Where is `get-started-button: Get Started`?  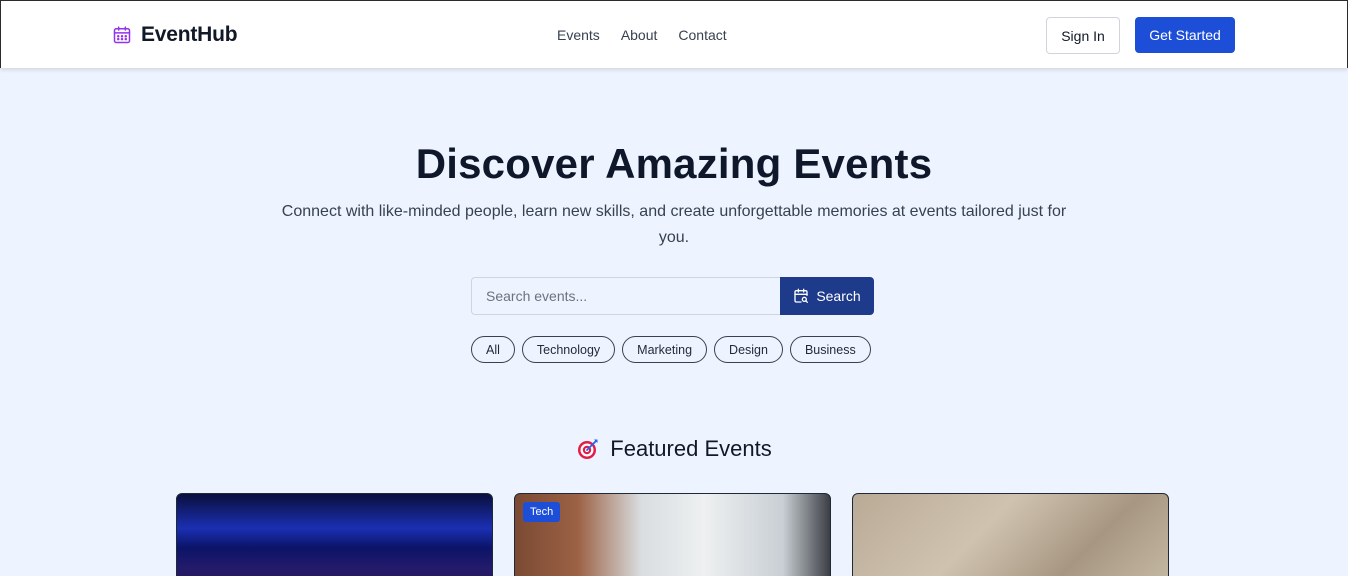
get-started-button: Get Started is located at coordinates (1185, 35).